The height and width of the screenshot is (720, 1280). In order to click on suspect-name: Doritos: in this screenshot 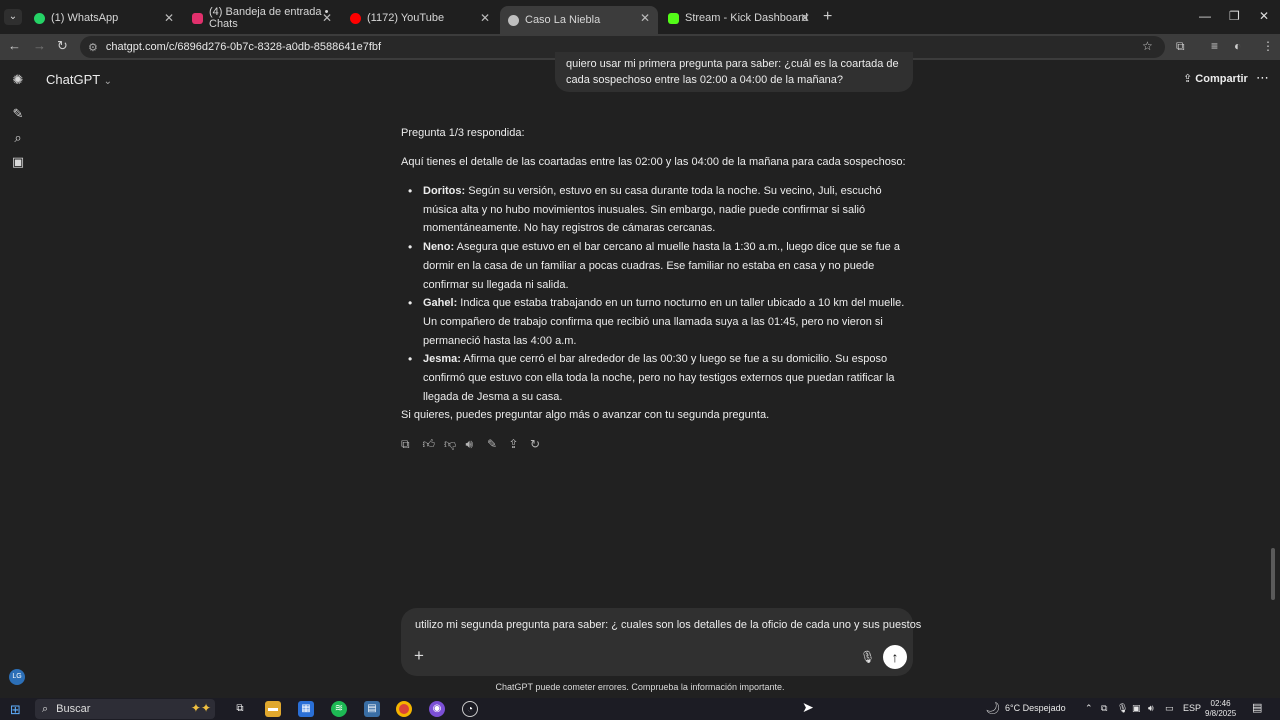, I will do `click(444, 191)`.